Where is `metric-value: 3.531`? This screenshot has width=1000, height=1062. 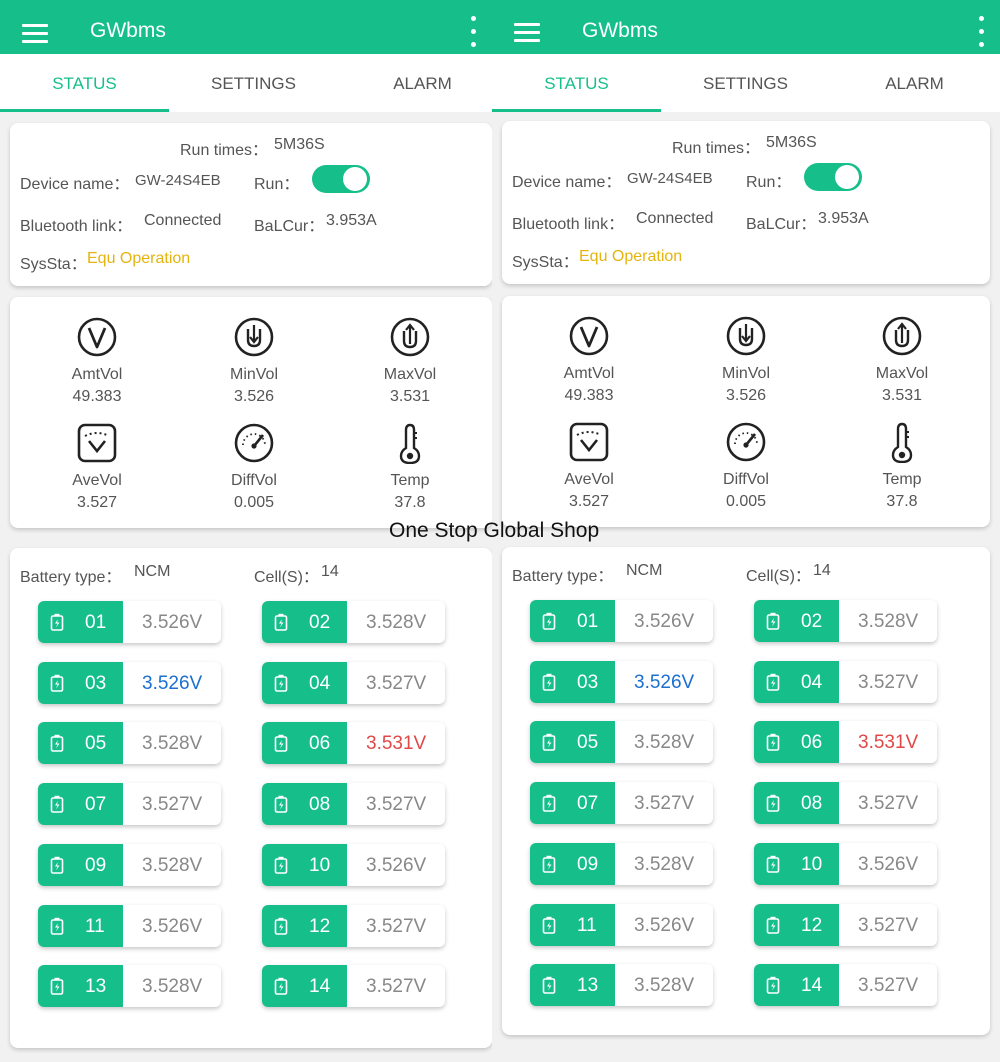
metric-value: 3.531 is located at coordinates (410, 396).